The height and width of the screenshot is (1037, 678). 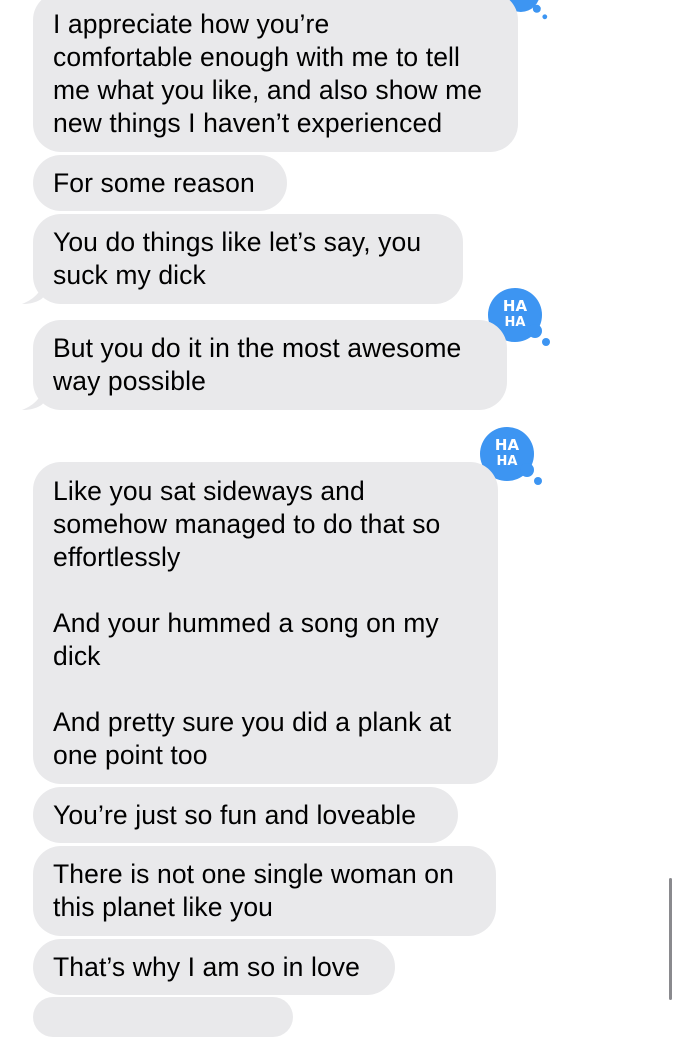 I want to click on incoming-message-bubble: That’s why I am so in love, so click(x=214, y=967).